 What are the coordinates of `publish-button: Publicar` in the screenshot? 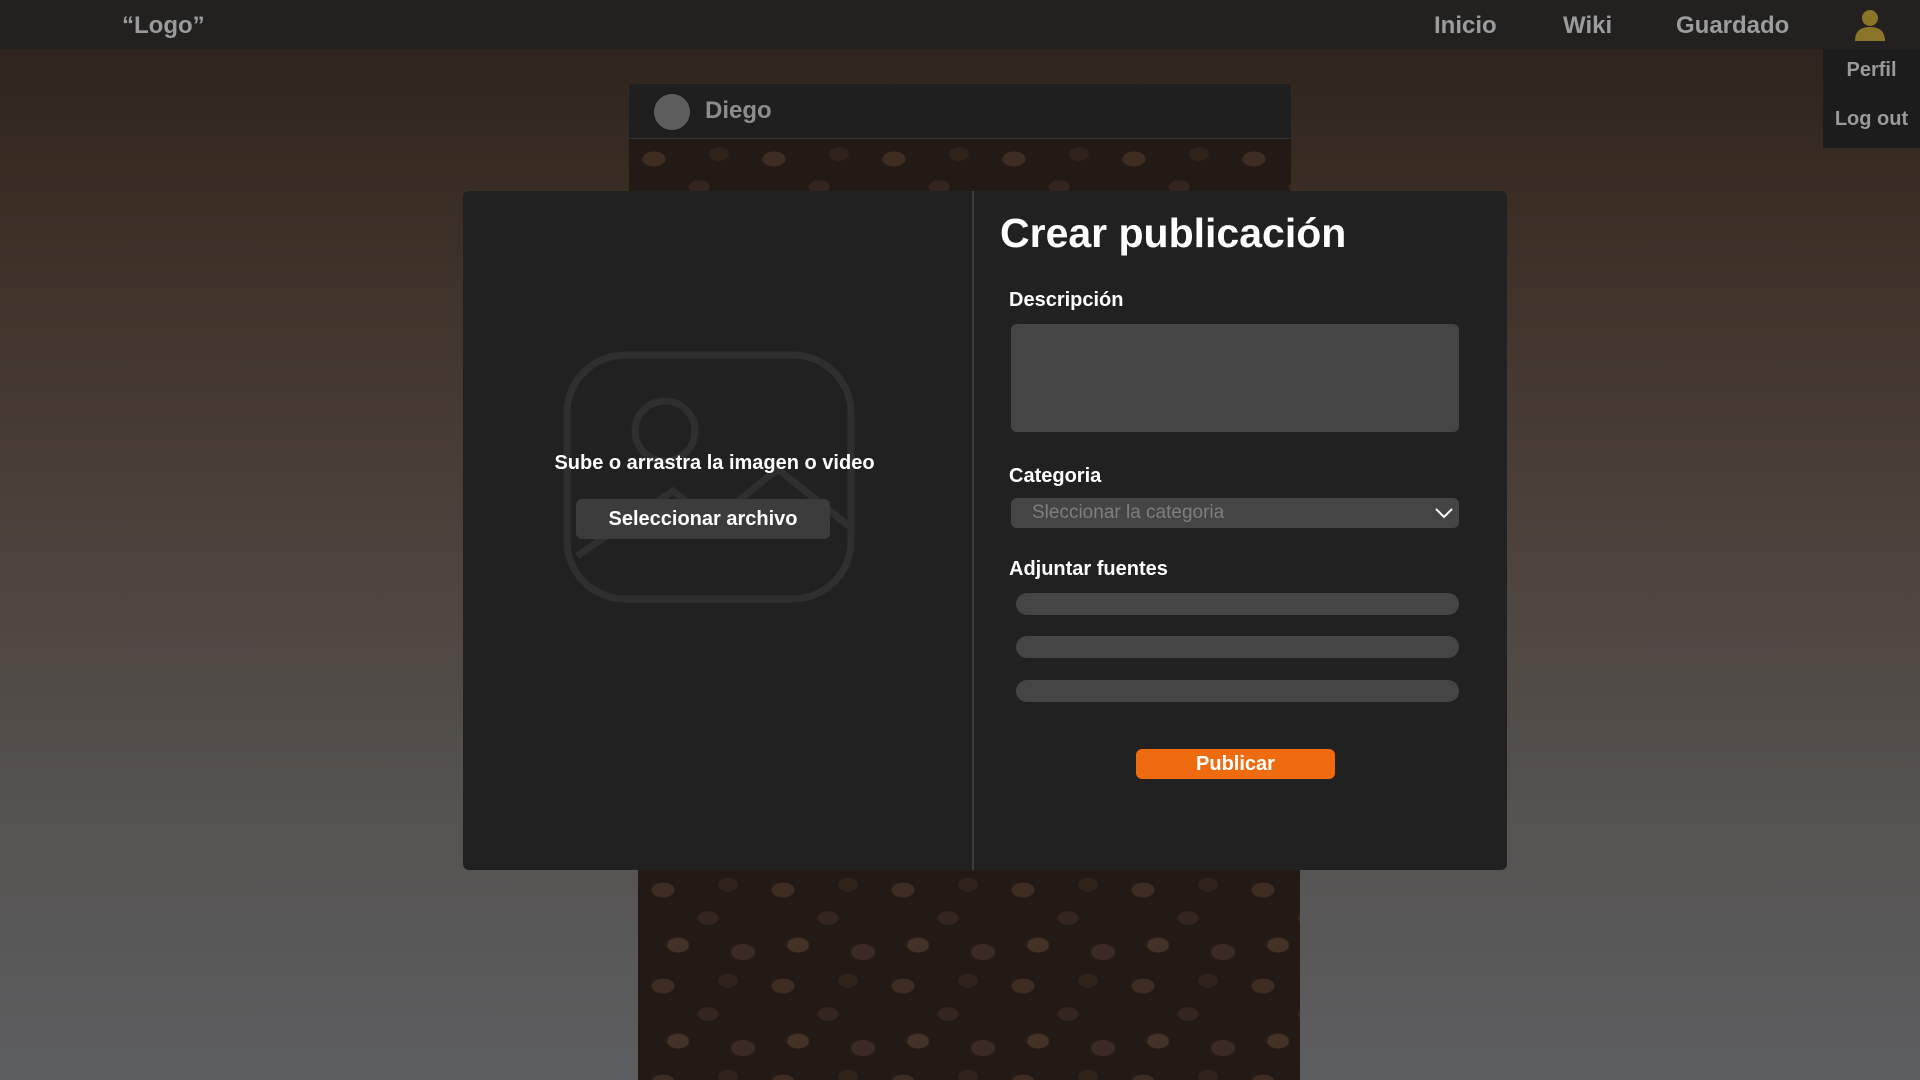 It's located at (1235, 764).